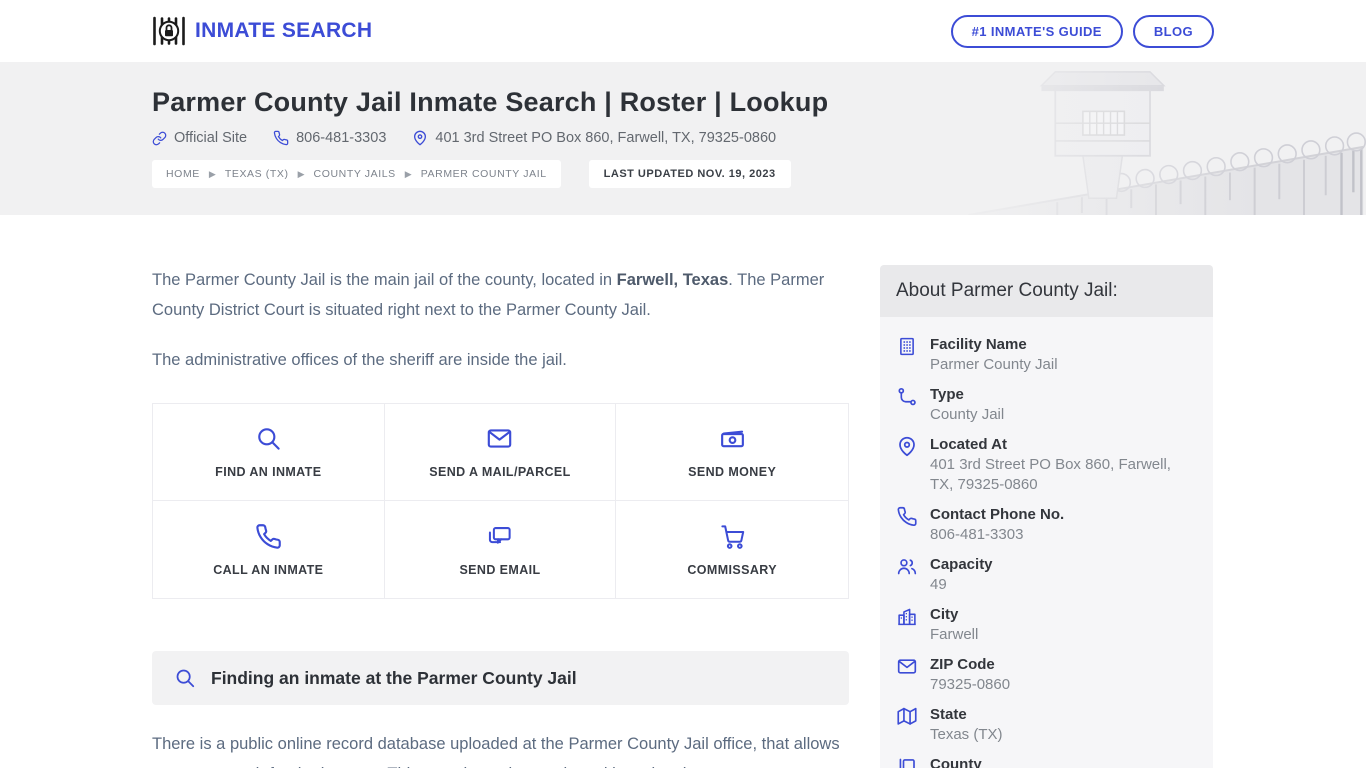  I want to click on map-icon, so click(907, 716).